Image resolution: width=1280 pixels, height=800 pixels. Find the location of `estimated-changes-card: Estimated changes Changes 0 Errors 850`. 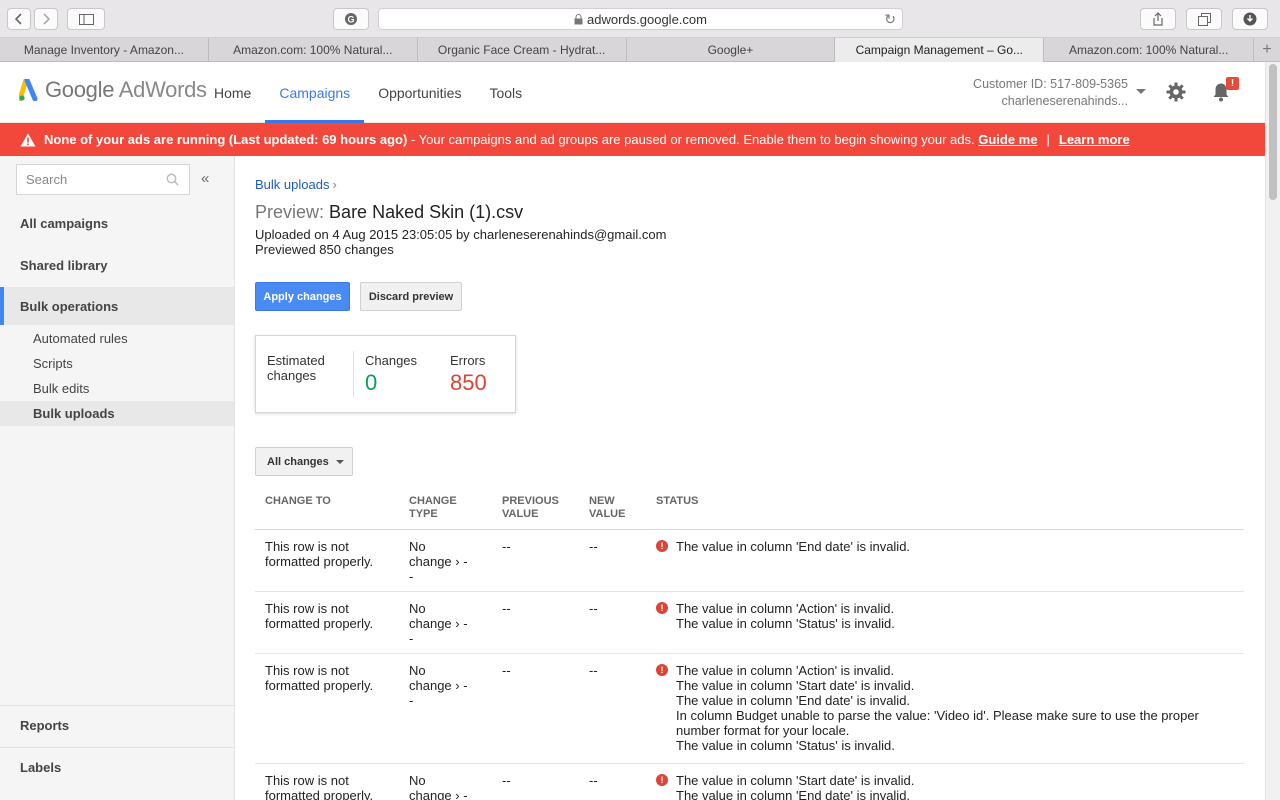

estimated-changes-card: Estimated changes Changes 0 Errors 850 is located at coordinates (385, 374).